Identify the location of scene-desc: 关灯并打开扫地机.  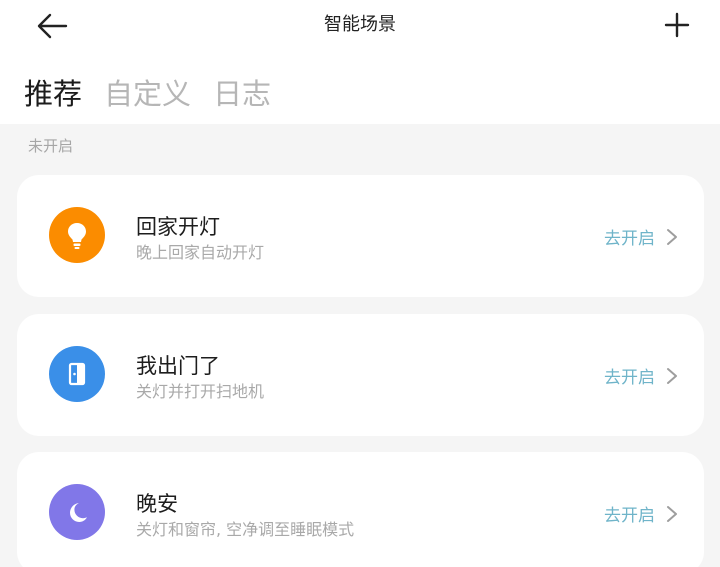
(200, 391).